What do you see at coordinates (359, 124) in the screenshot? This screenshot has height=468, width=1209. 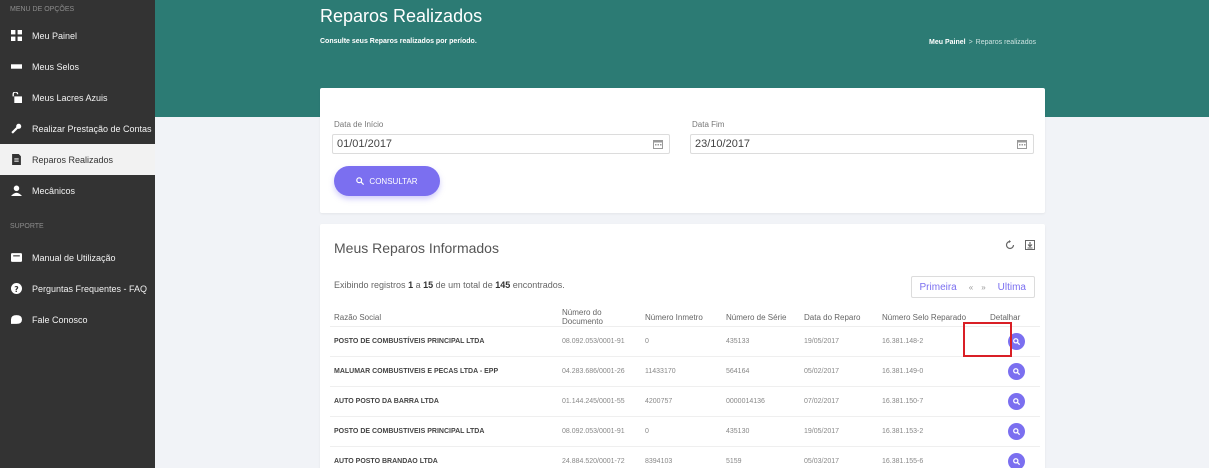 I see `start-date-label: Data de Início` at bounding box center [359, 124].